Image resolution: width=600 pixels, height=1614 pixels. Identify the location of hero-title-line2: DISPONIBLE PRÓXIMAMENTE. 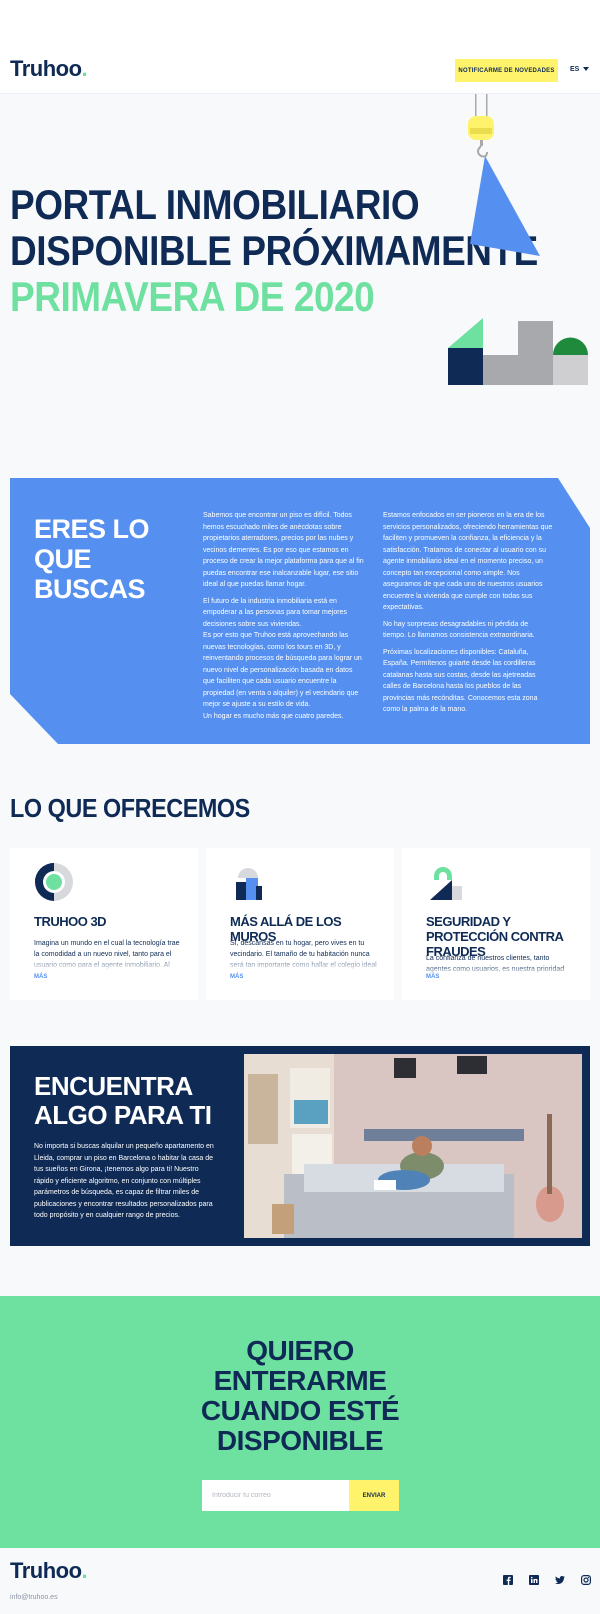
(274, 250).